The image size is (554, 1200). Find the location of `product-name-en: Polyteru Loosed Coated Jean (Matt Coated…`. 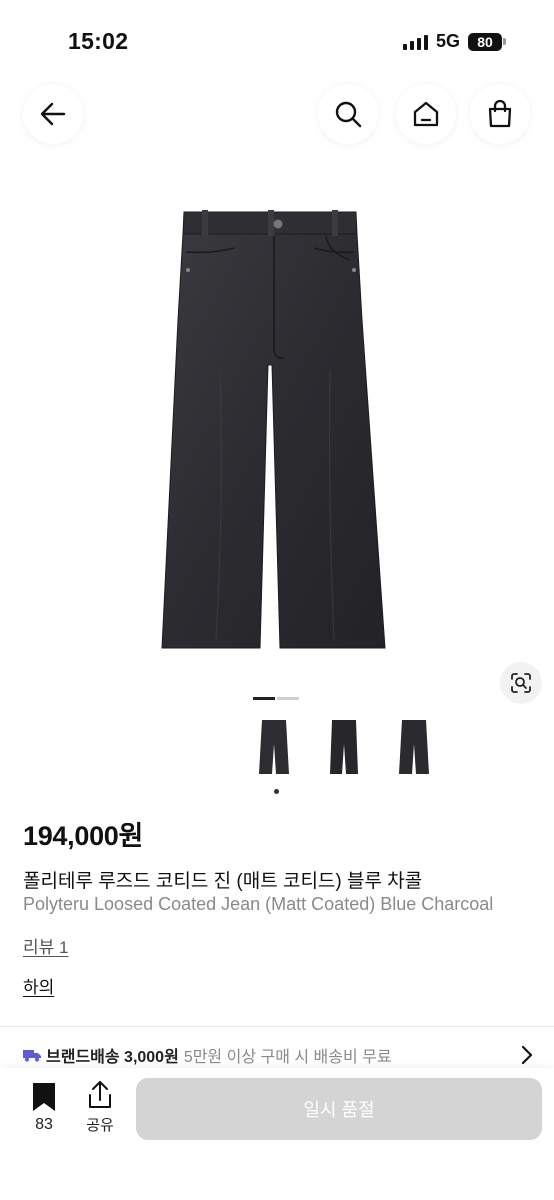

product-name-en: Polyteru Loosed Coated Jean (Matt Coated… is located at coordinates (258, 904).